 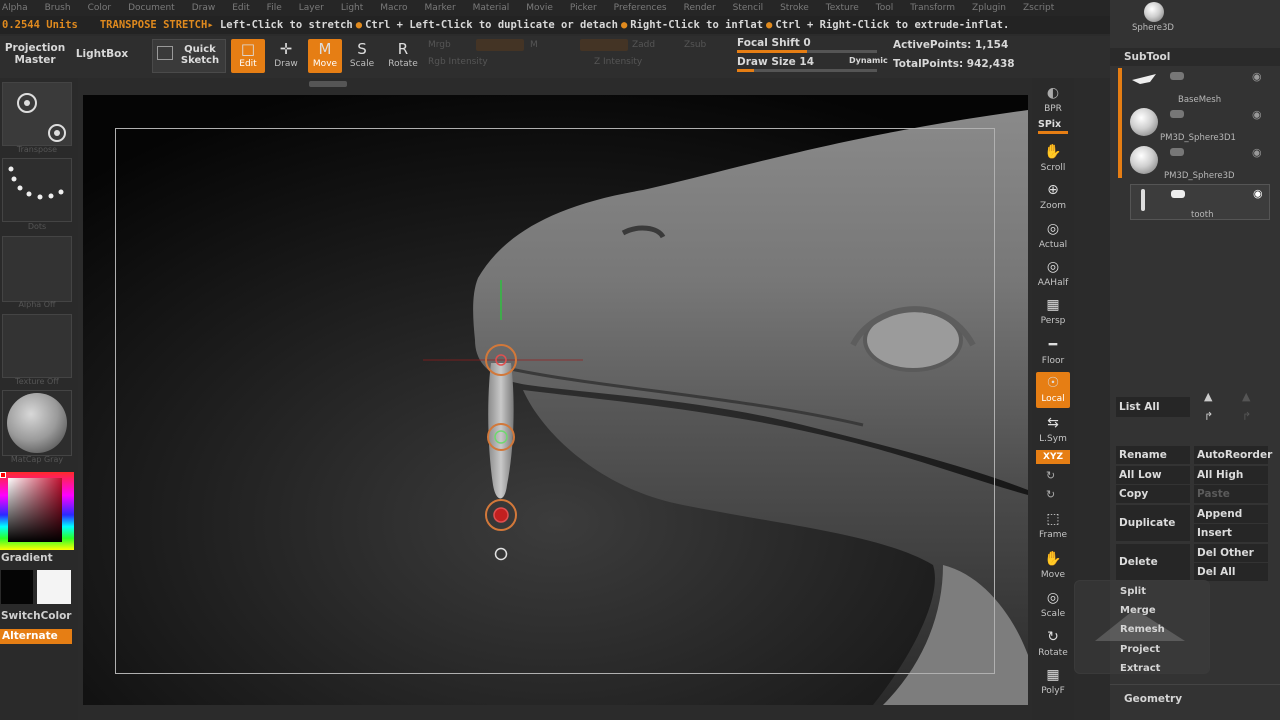 What do you see at coordinates (807, 51) in the screenshot?
I see `focal-shift-track` at bounding box center [807, 51].